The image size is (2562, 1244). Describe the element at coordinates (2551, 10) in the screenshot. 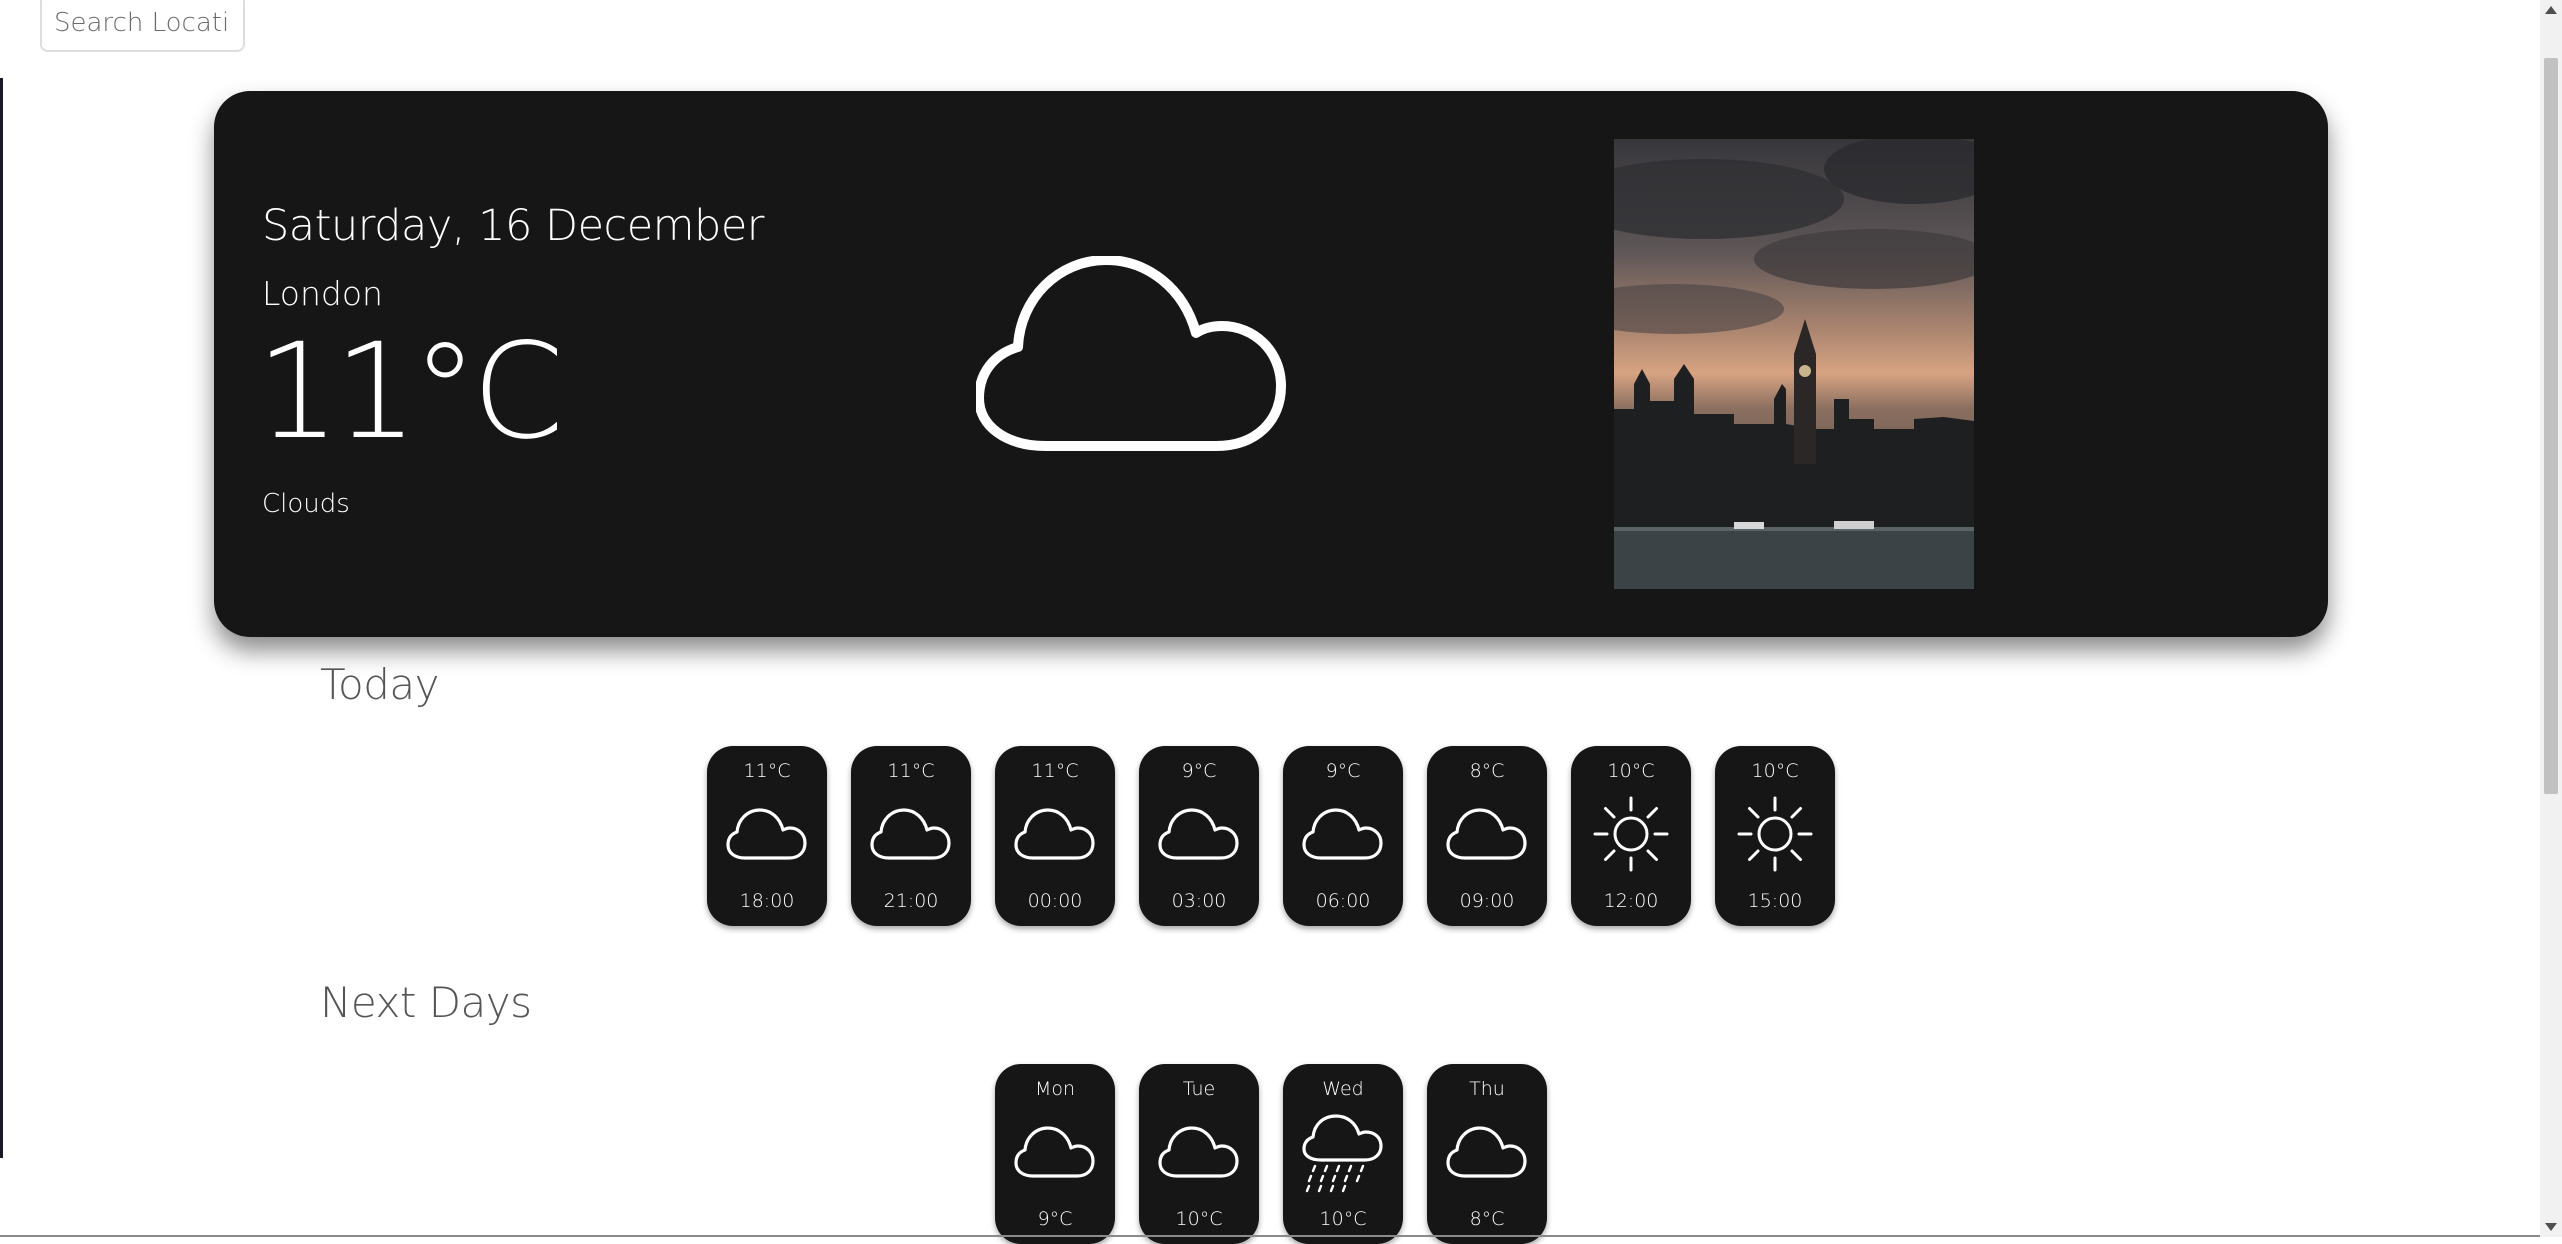

I see `scroll-up-arrow-icon` at that location.